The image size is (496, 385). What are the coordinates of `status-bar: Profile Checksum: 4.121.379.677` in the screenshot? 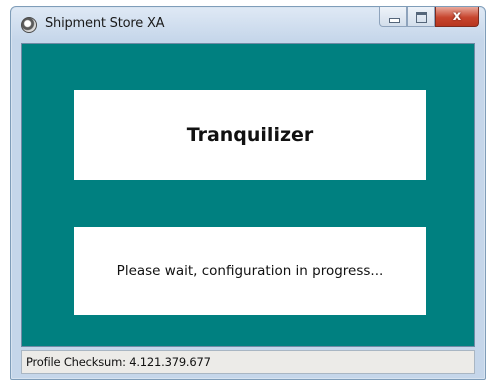 It's located at (248, 362).